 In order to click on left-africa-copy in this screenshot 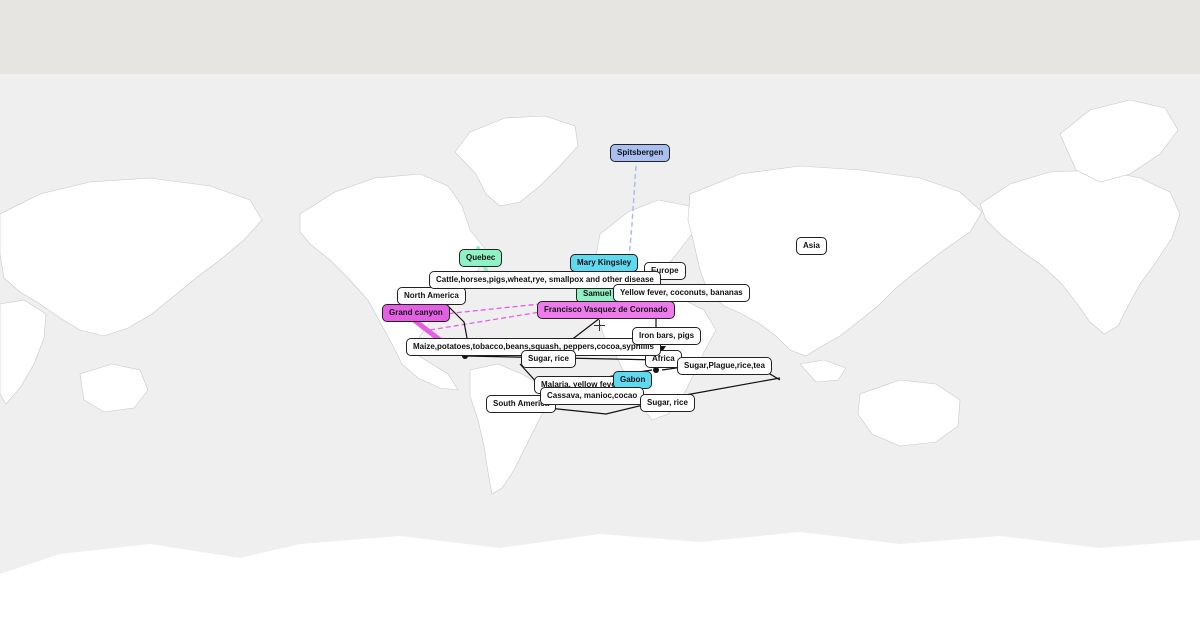, I will do `click(23, 352)`.